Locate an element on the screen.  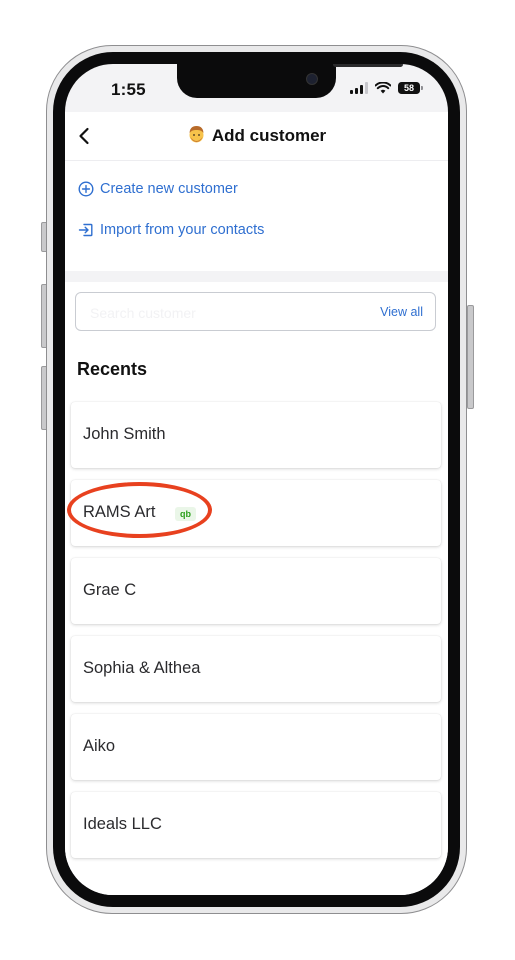
dynamic-notch is located at coordinates (290, 81).